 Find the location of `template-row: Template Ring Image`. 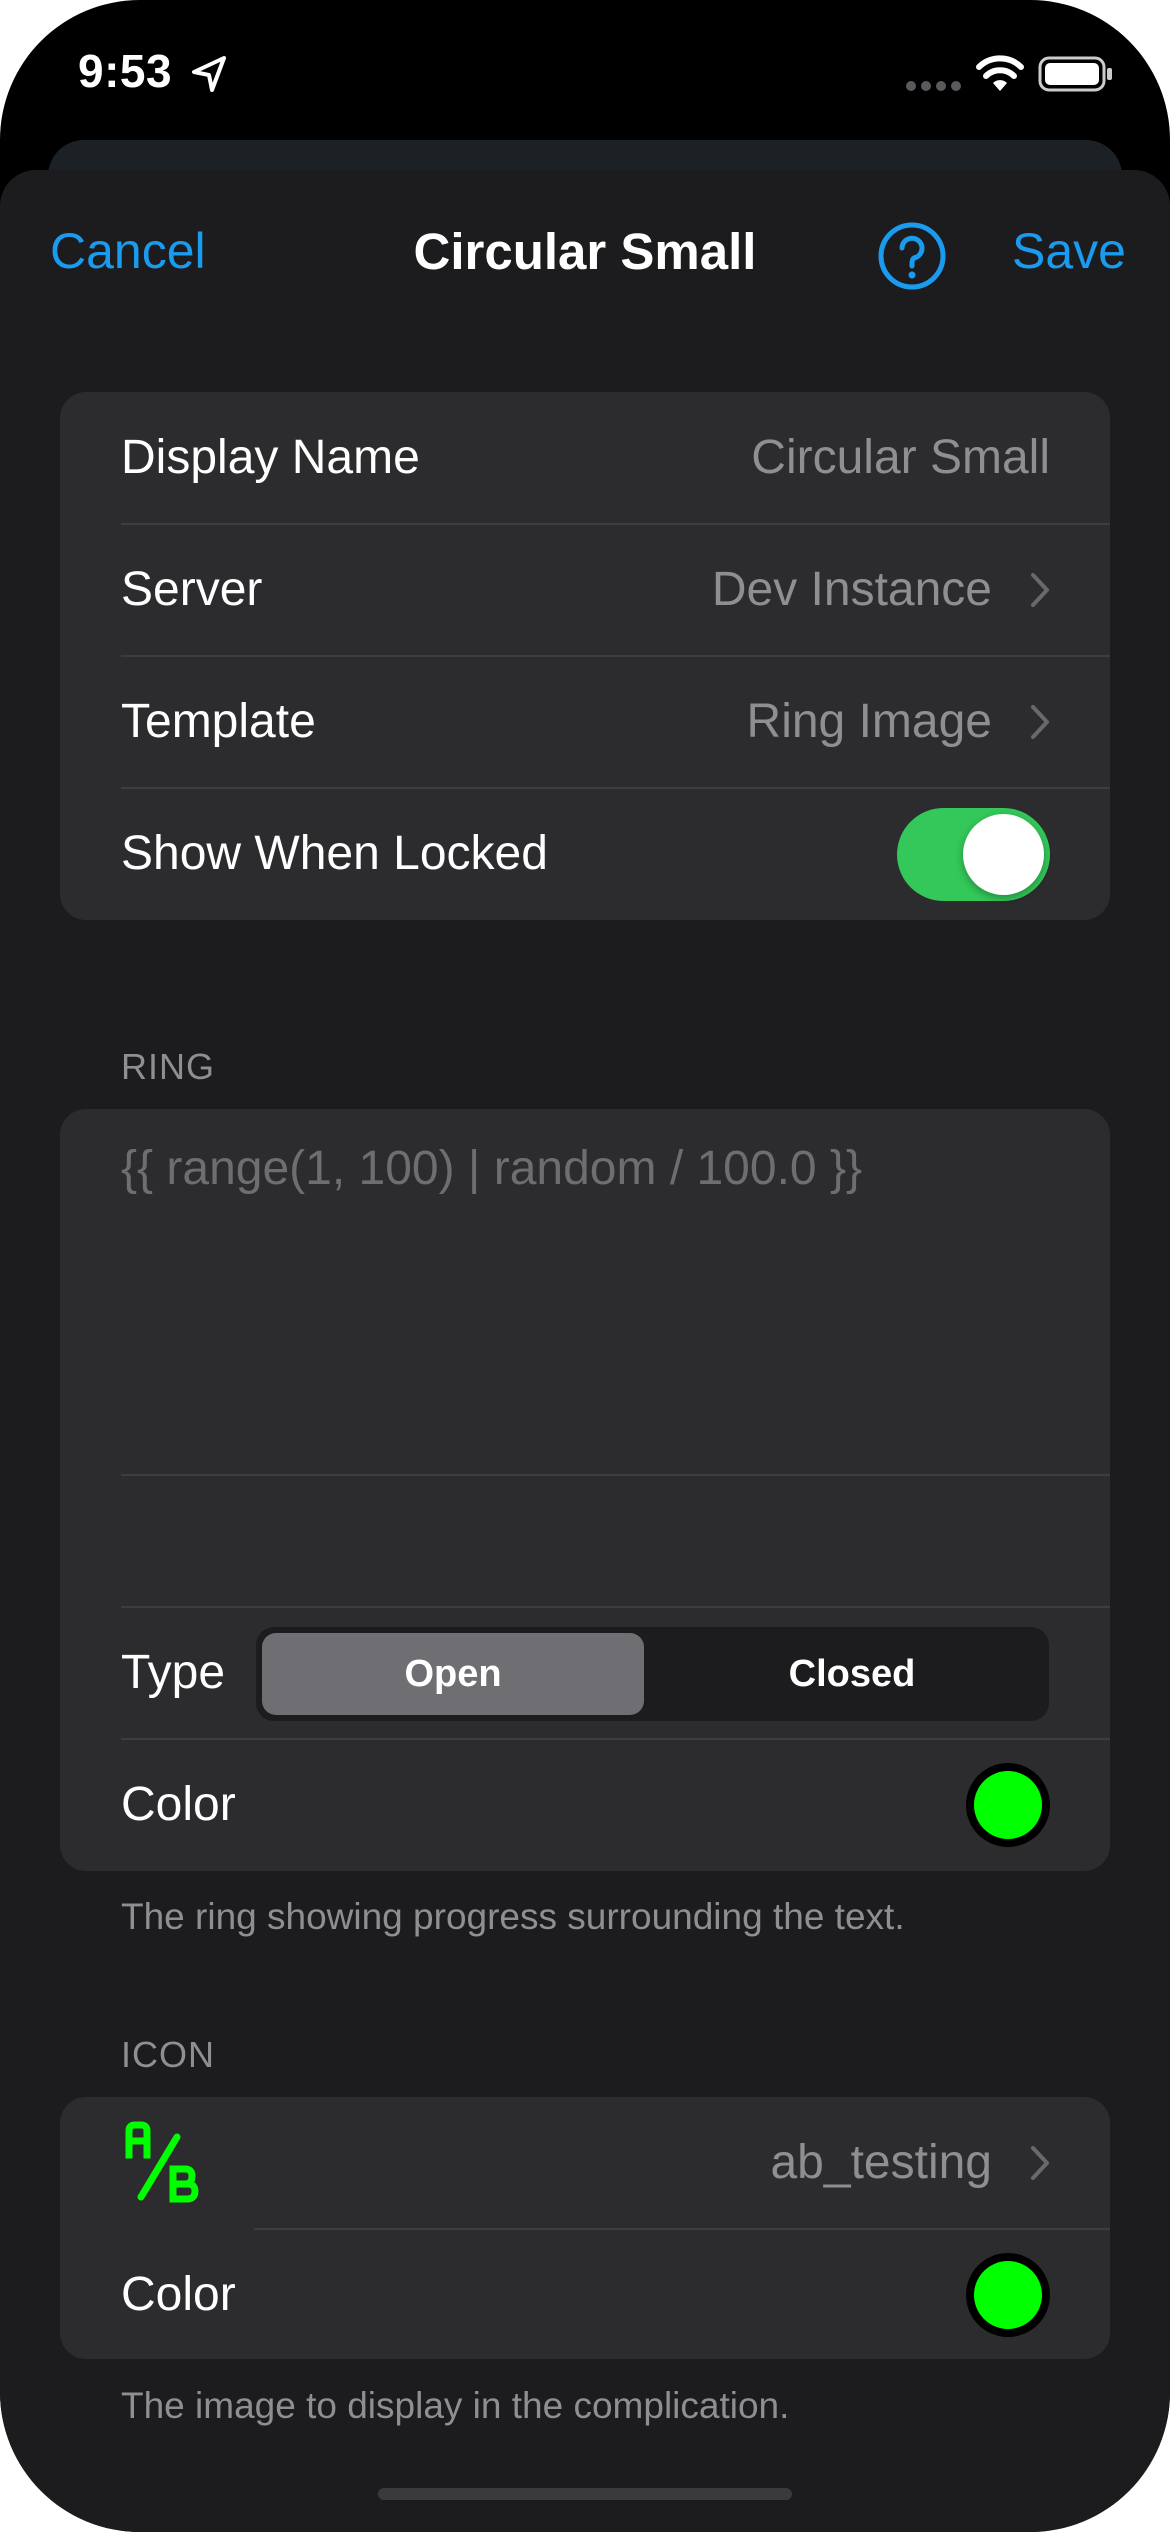

template-row: Template Ring Image is located at coordinates (585, 722).